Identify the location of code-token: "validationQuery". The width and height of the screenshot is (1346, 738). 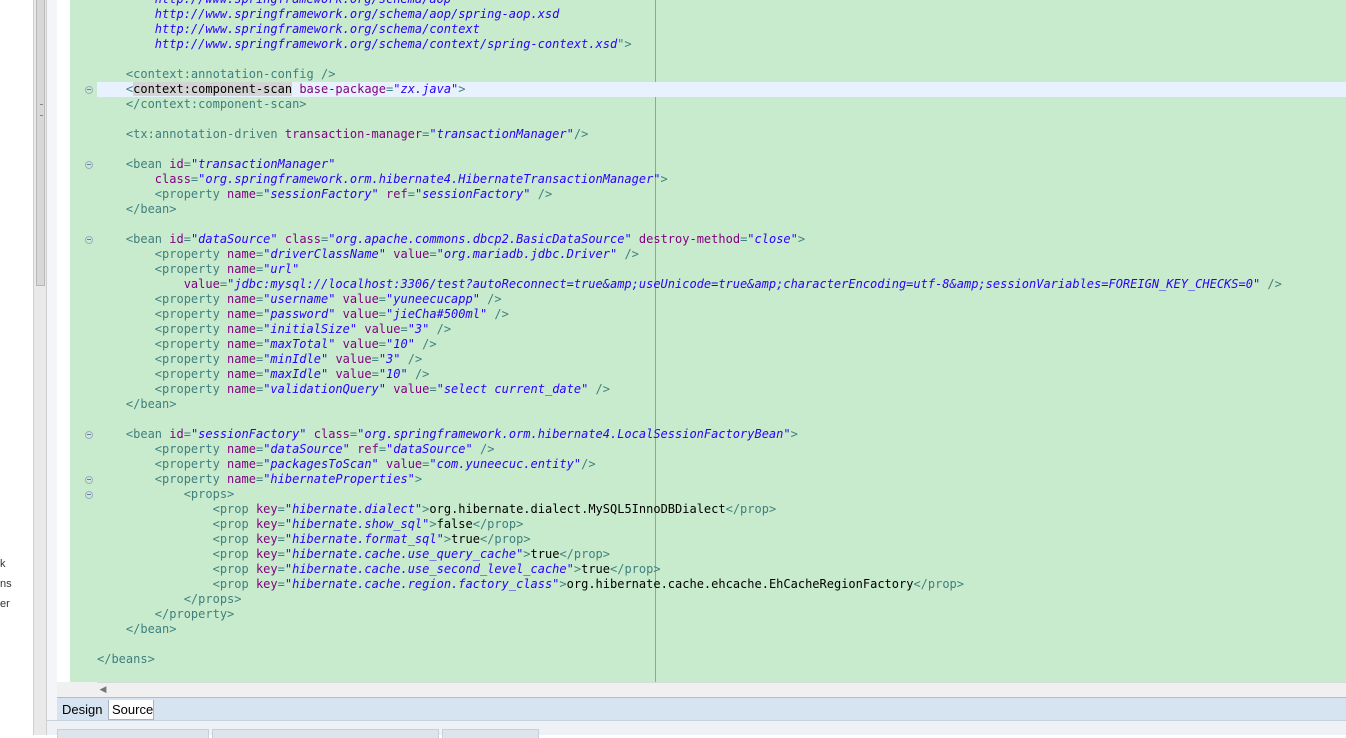
(325, 389).